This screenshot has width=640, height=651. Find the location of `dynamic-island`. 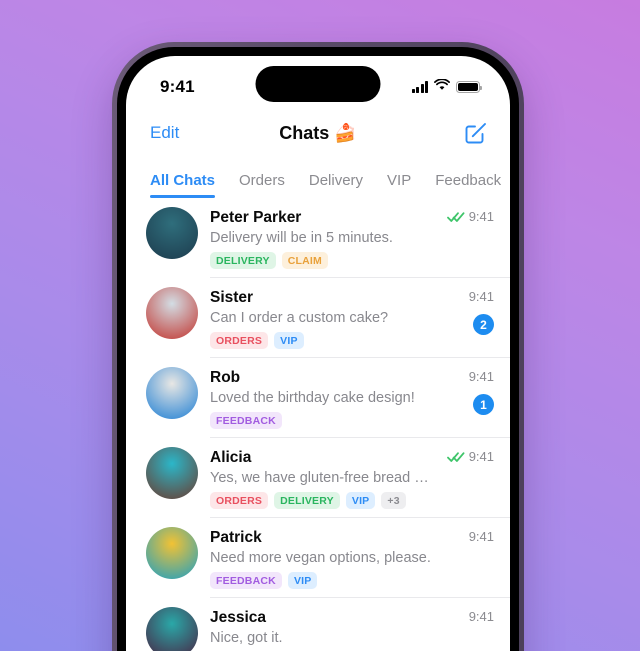

dynamic-island is located at coordinates (318, 84).